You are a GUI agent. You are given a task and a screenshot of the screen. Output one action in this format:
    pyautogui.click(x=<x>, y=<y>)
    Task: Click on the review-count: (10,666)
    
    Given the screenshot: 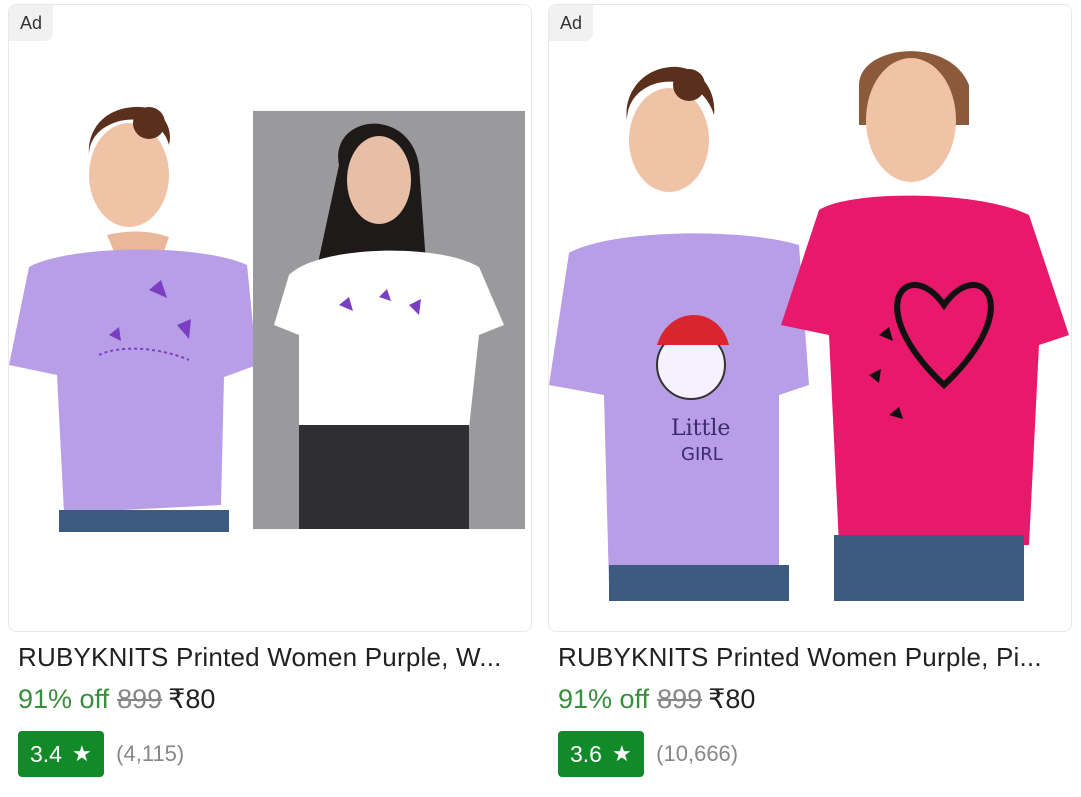 What is the action you would take?
    pyautogui.click(x=697, y=753)
    